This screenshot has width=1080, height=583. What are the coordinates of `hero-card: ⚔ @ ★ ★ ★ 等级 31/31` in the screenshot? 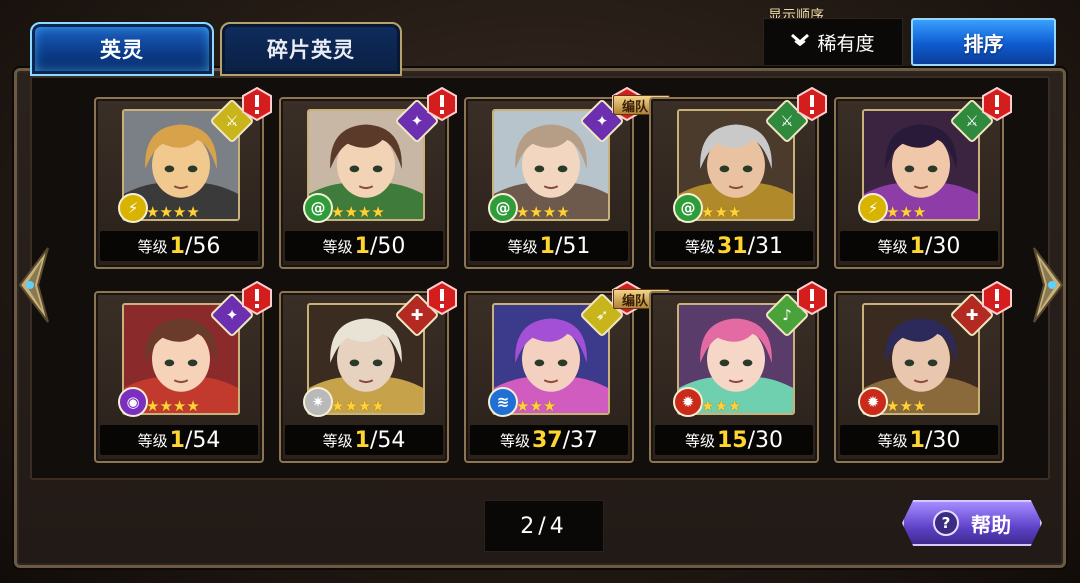 It's located at (738, 178).